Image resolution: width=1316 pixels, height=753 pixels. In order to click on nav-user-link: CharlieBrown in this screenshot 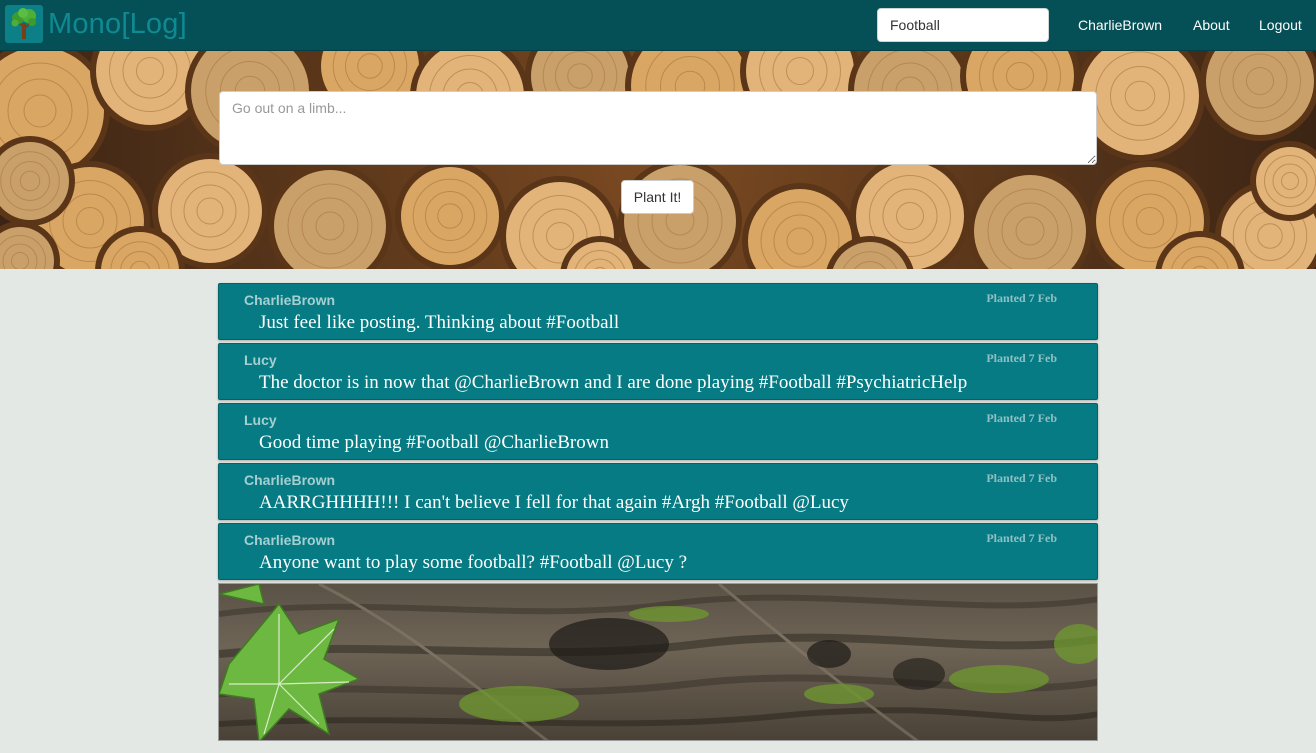, I will do `click(1120, 25)`.